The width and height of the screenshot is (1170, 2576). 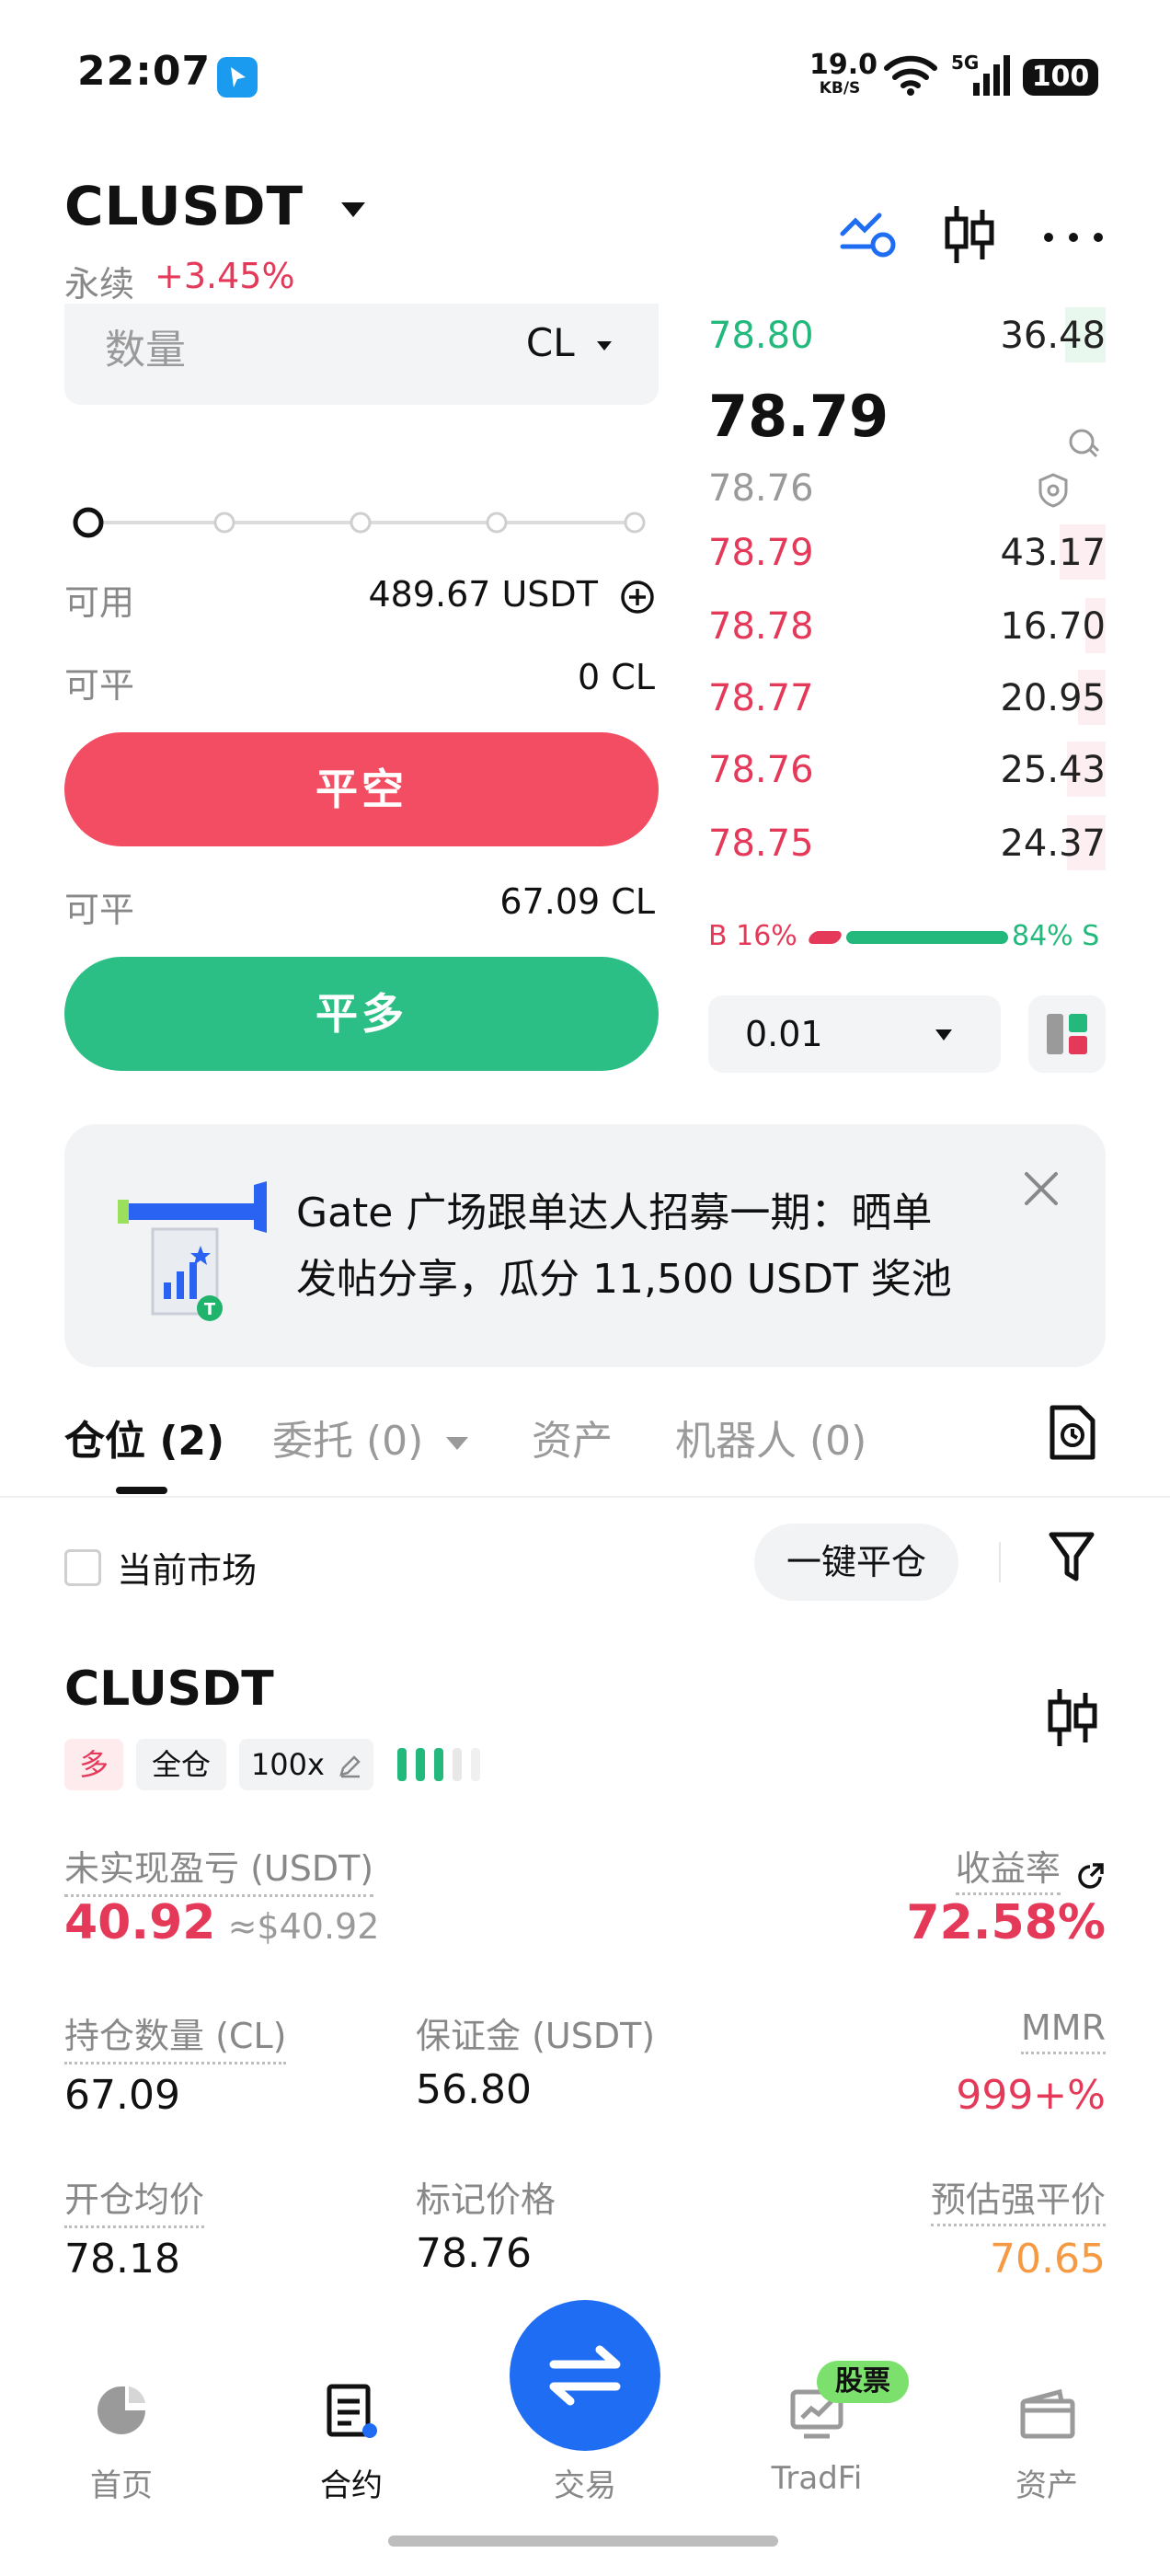 I want to click on battery-indicator: 100, so click(x=1060, y=77).